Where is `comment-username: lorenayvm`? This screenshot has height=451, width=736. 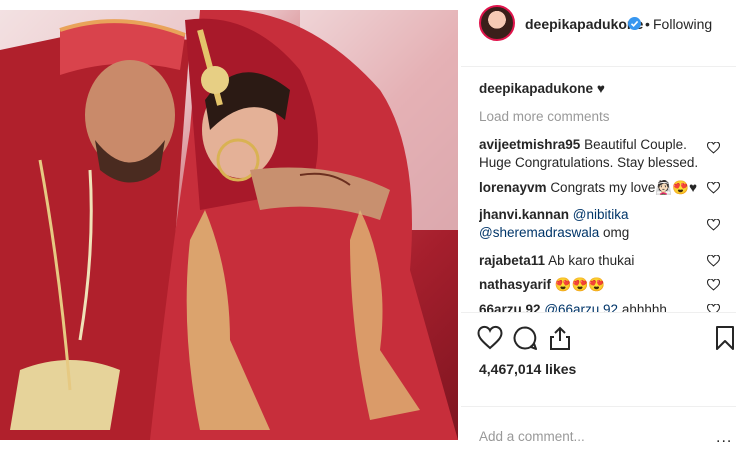
comment-username: lorenayvm is located at coordinates (513, 187).